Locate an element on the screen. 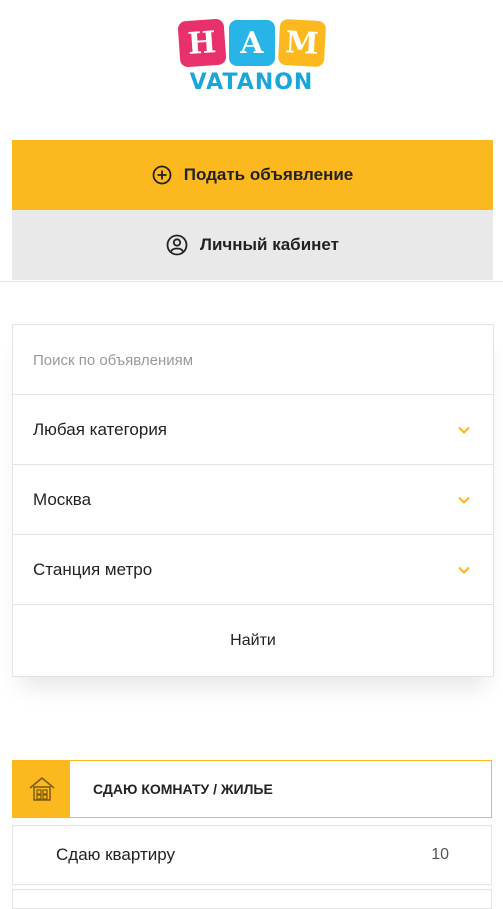  category-title: СДАЮ КОМНАТУ / ЖИЛЬЕ is located at coordinates (183, 789).